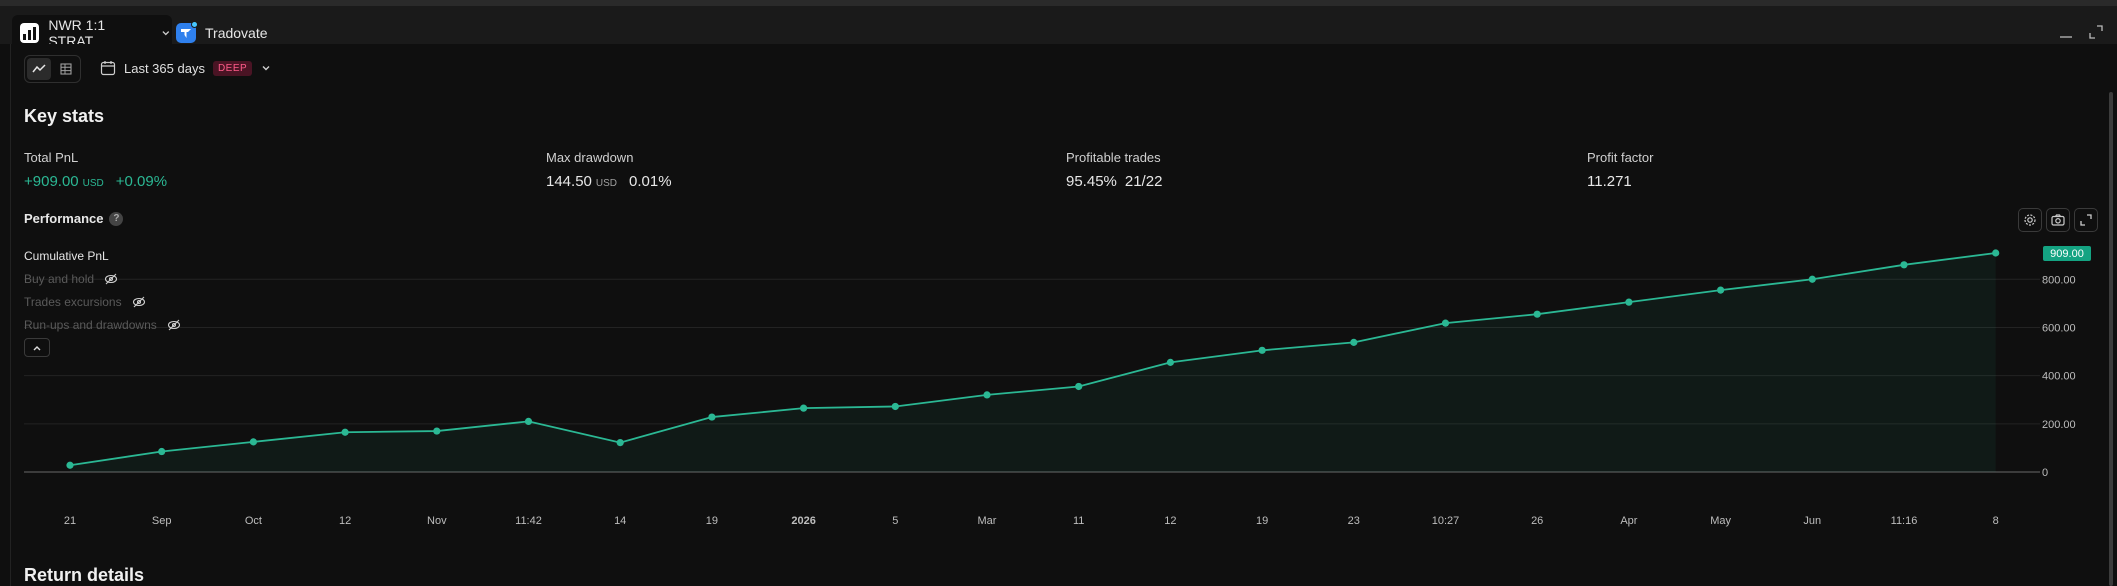 Image resolution: width=2117 pixels, height=586 pixels. What do you see at coordinates (1078, 521) in the screenshot?
I see `x-tick-label: 11` at bounding box center [1078, 521].